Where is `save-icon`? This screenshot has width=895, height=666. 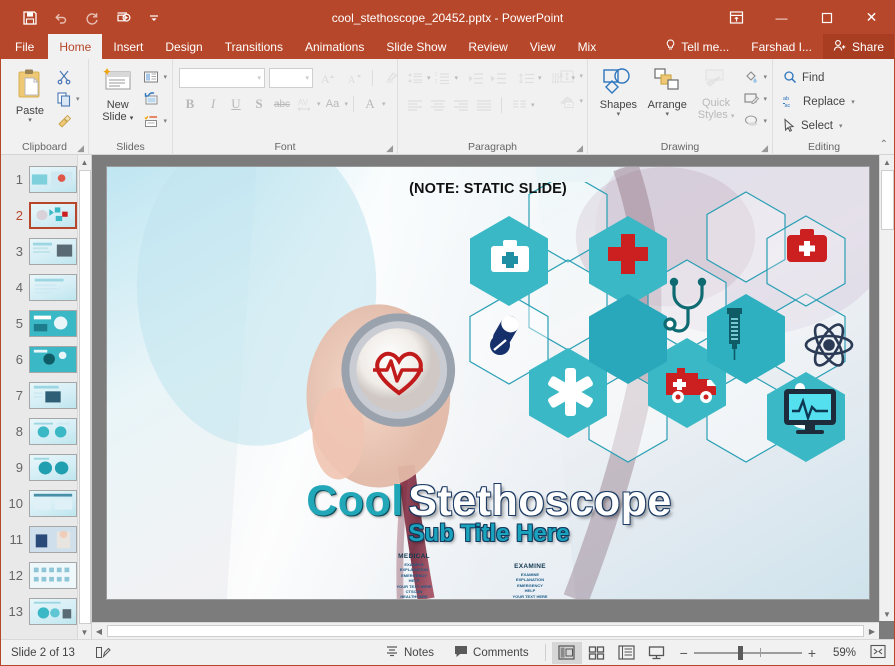
save-icon is located at coordinates (30, 18).